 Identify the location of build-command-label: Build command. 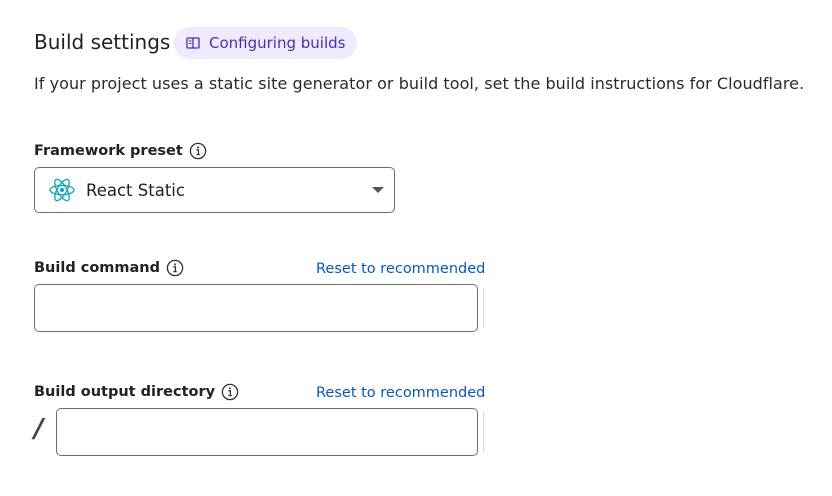
(97, 268).